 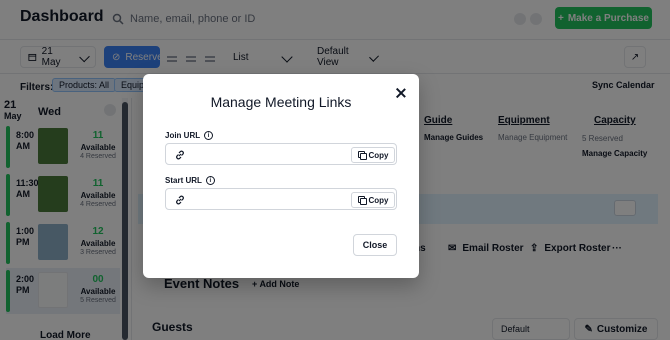 I want to click on close-icon, so click(x=401, y=93).